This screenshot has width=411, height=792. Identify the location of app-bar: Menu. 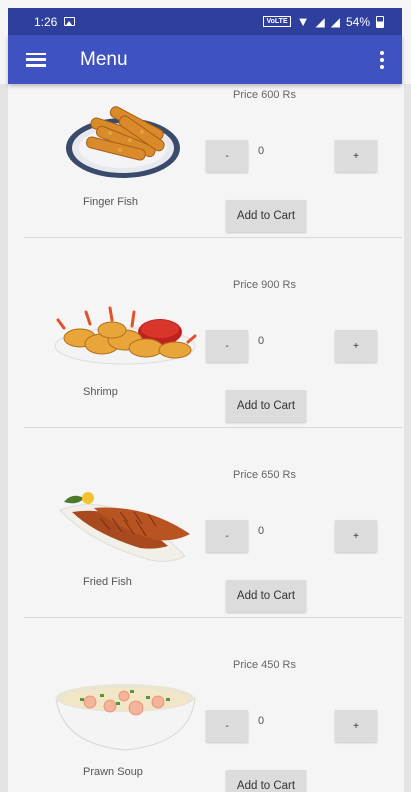
(205, 59).